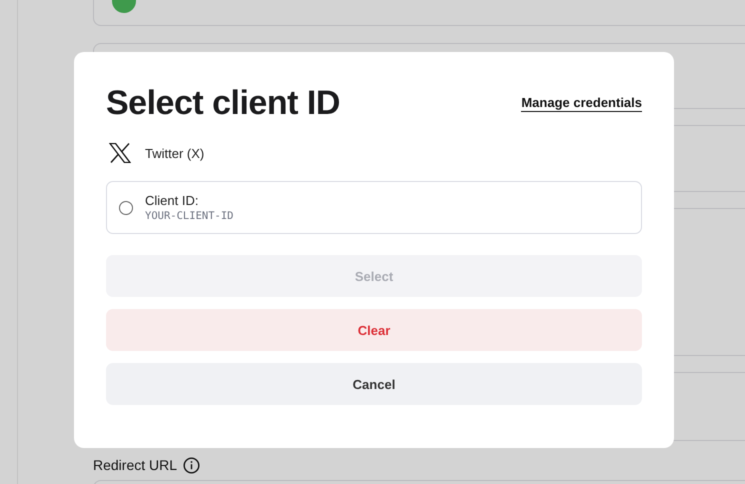 This screenshot has width=745, height=484. I want to click on manage-credentials-link: Manage credentials, so click(581, 103).